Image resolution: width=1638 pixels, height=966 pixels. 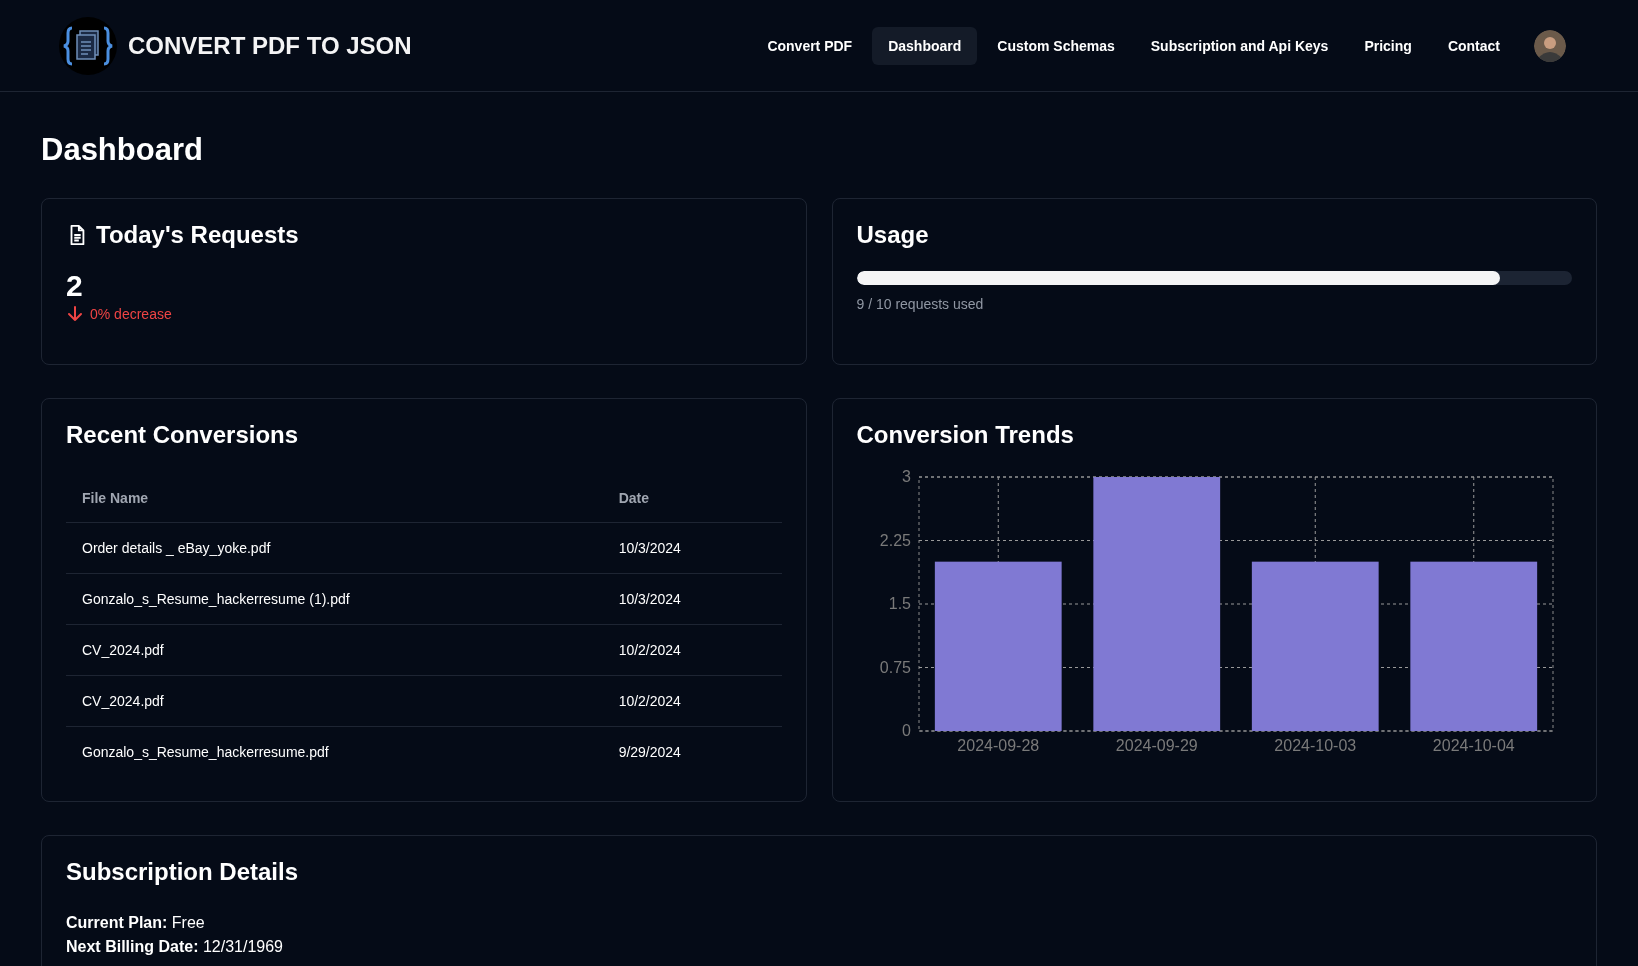 I want to click on request-count: 2, so click(x=75, y=286).